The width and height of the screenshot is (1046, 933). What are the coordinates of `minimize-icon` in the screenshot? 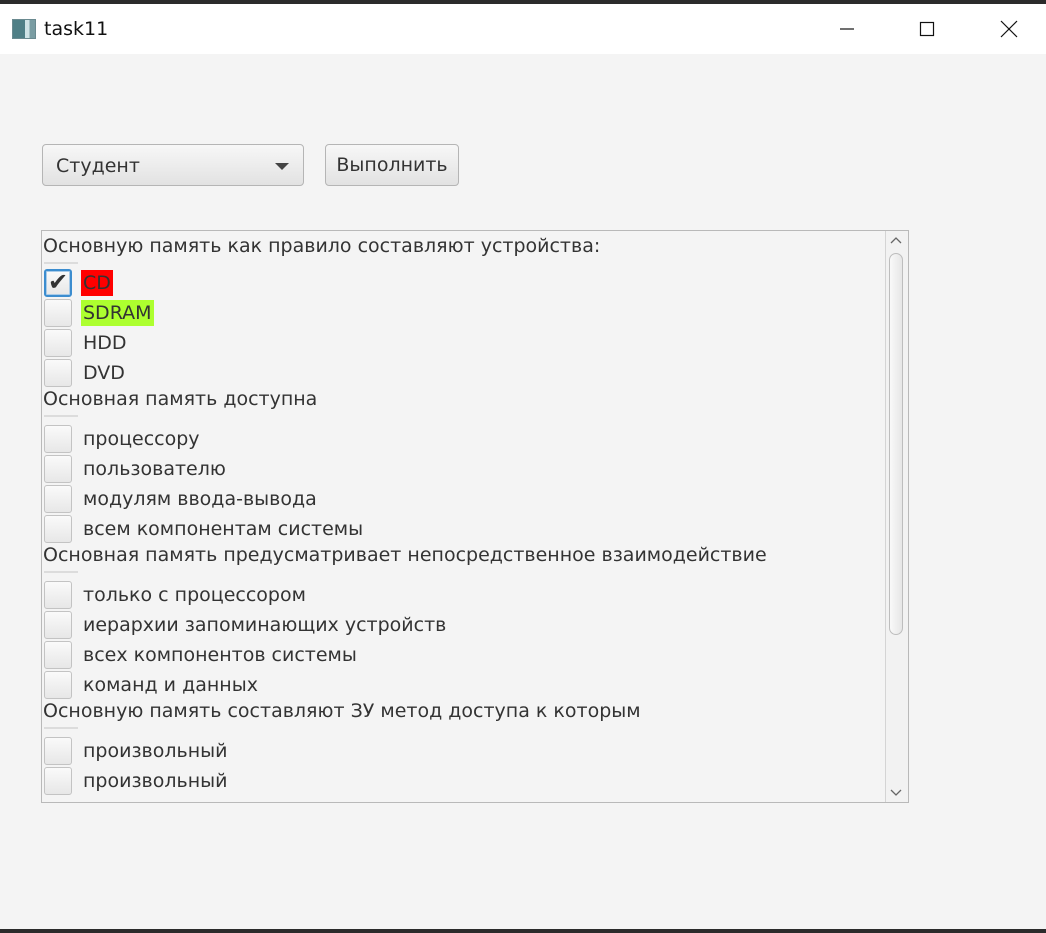 It's located at (847, 29).